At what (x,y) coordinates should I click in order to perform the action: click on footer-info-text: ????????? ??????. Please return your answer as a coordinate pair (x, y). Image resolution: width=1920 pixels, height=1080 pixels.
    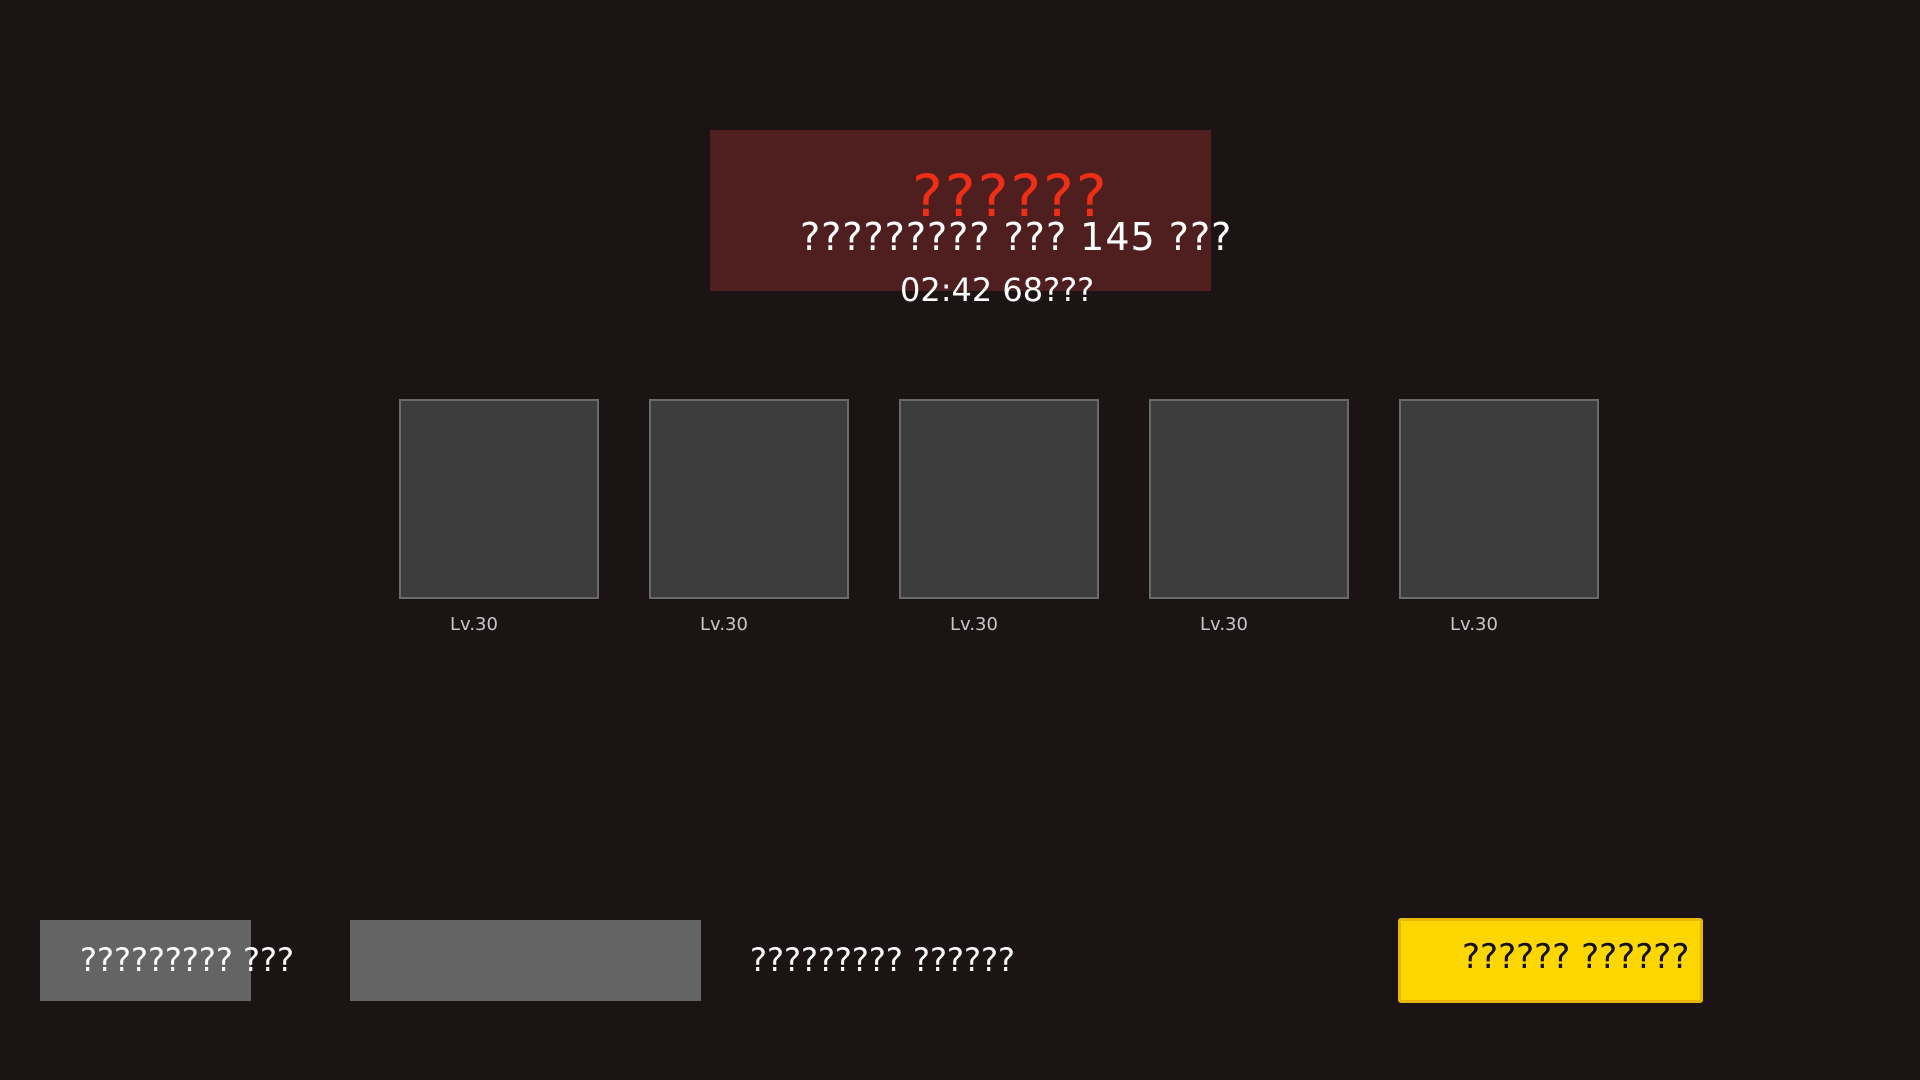
    Looking at the image, I should click on (882, 960).